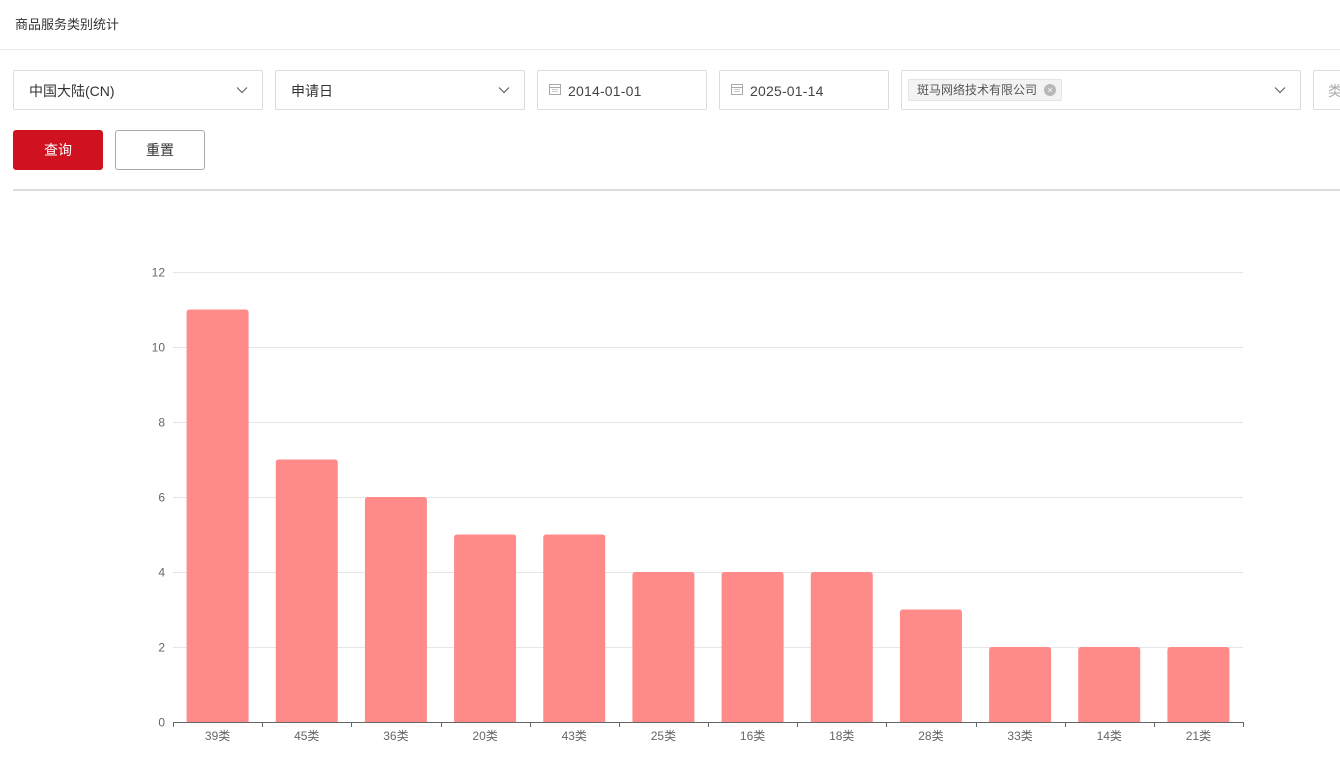 Image resolution: width=1340 pixels, height=770 pixels. Describe the element at coordinates (787, 91) in the screenshot. I see `end-date-value: 2025-01-14` at that location.